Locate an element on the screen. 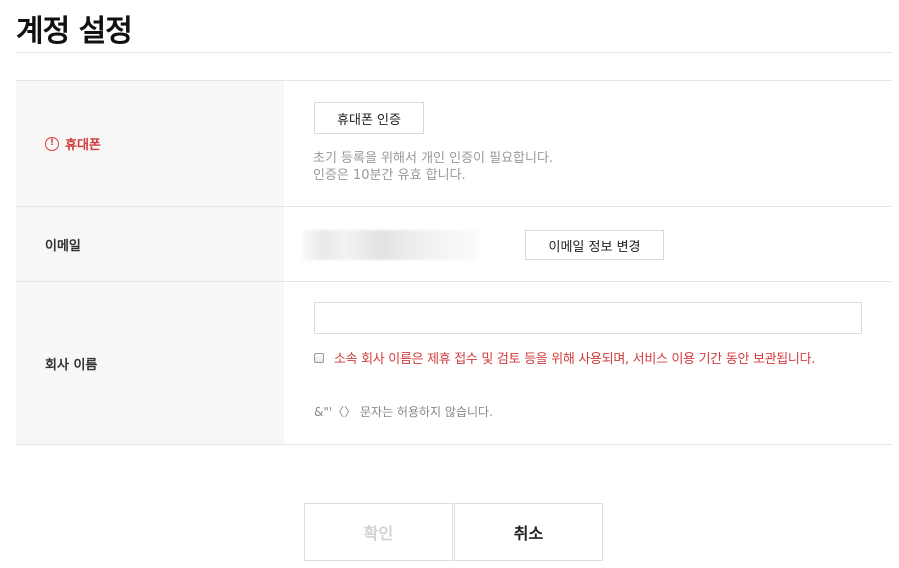  consent-checkbox is located at coordinates (319, 357).